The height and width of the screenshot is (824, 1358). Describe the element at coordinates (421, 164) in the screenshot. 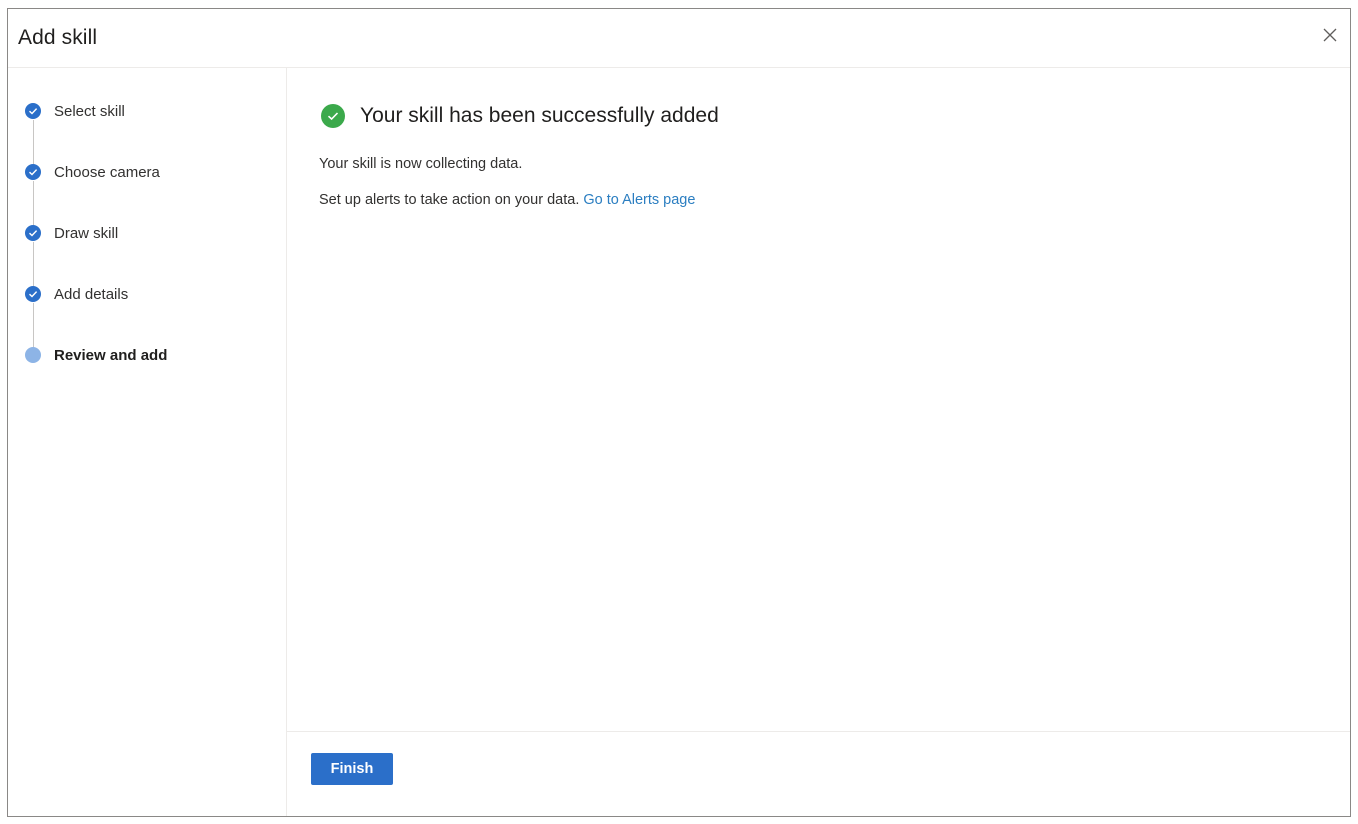

I see `collecting-data-text: Your skill is now collecting data.` at that location.